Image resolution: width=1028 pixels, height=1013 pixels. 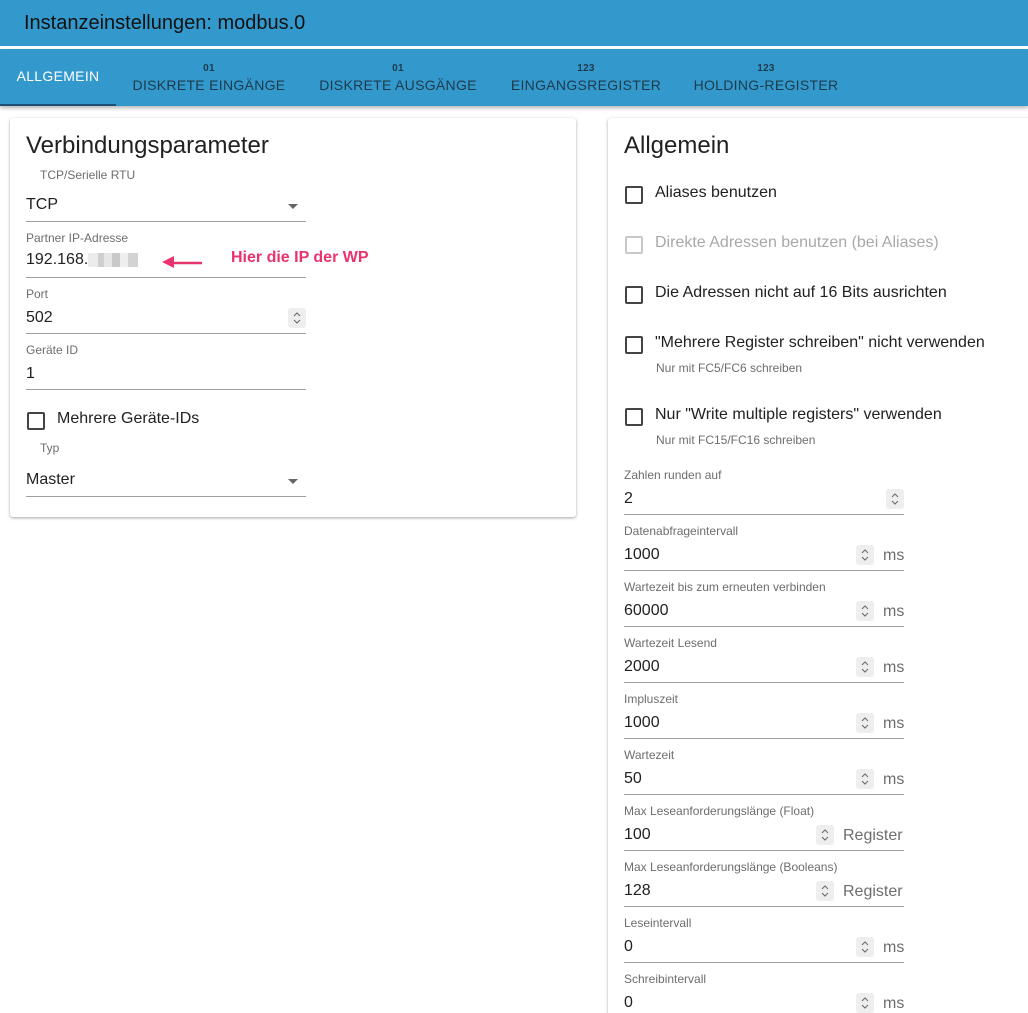 What do you see at coordinates (681, 531) in the screenshot?
I see `field-label: Datenabfrageintervall` at bounding box center [681, 531].